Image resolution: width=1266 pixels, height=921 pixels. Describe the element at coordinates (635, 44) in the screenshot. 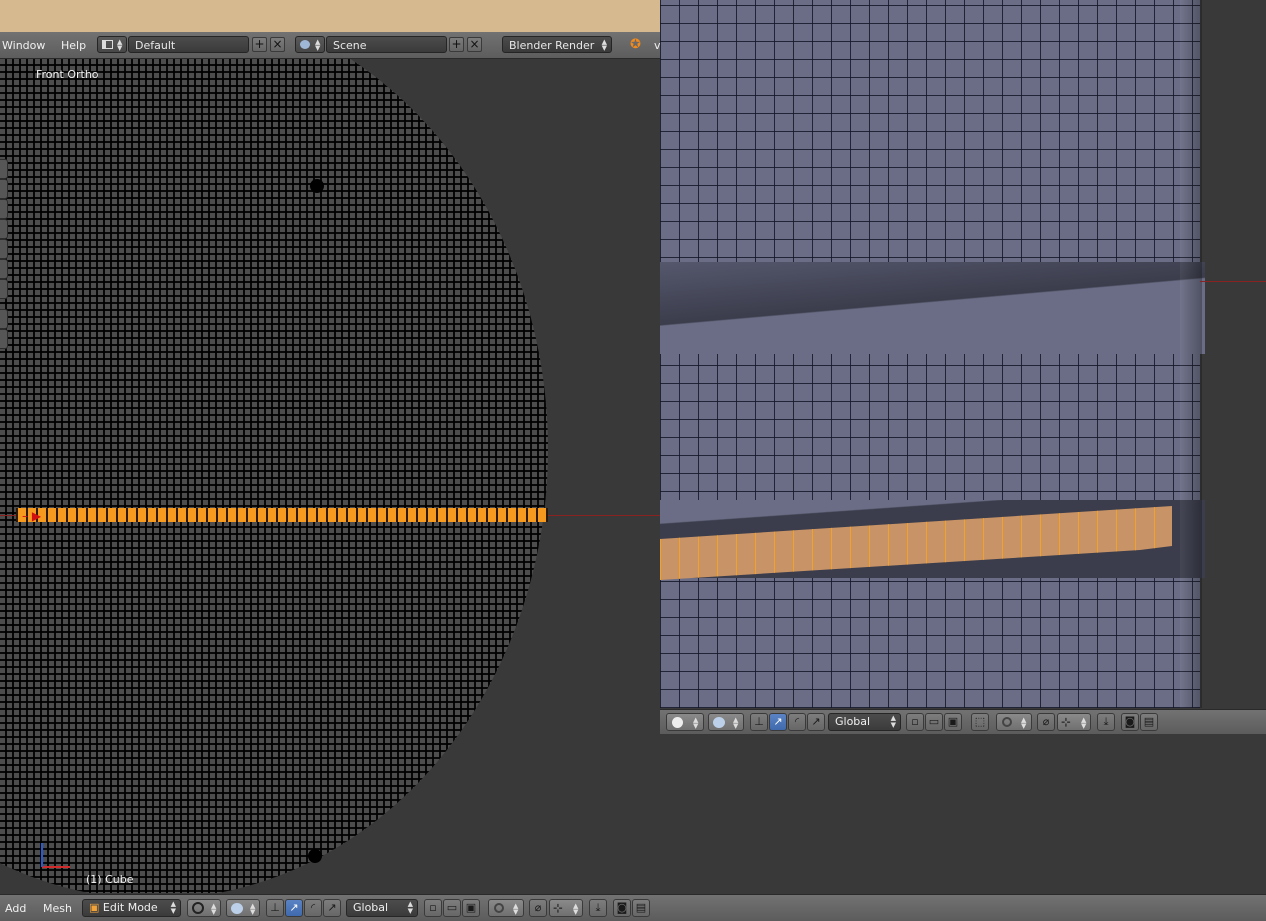

I see `blender-logo-icon: ✪` at that location.